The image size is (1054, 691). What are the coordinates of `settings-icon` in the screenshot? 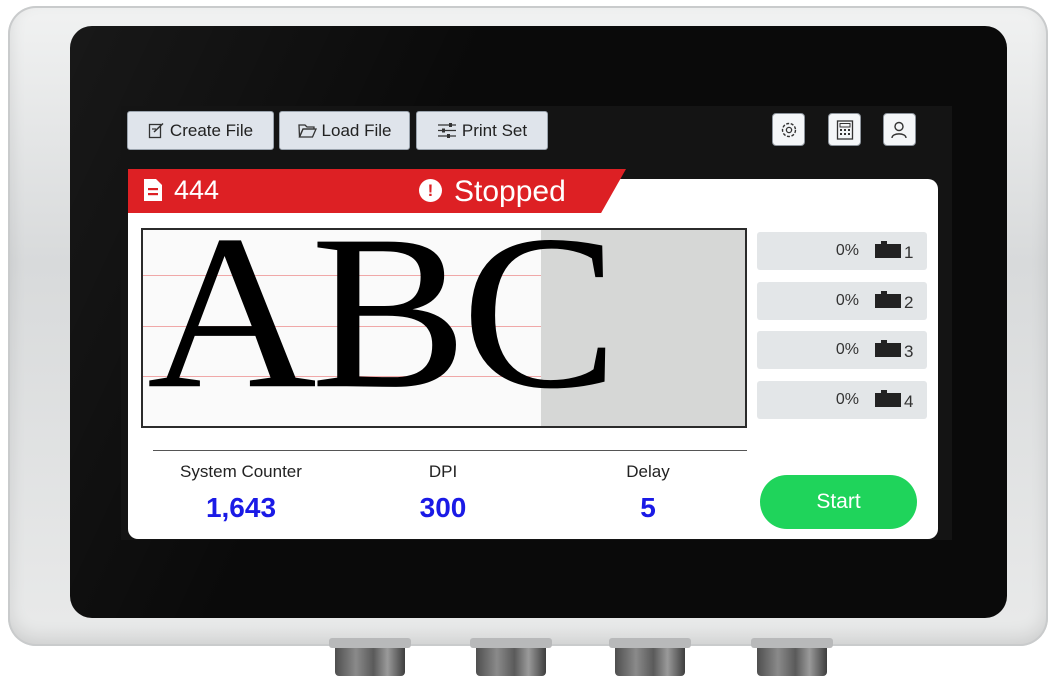 It's located at (788, 129).